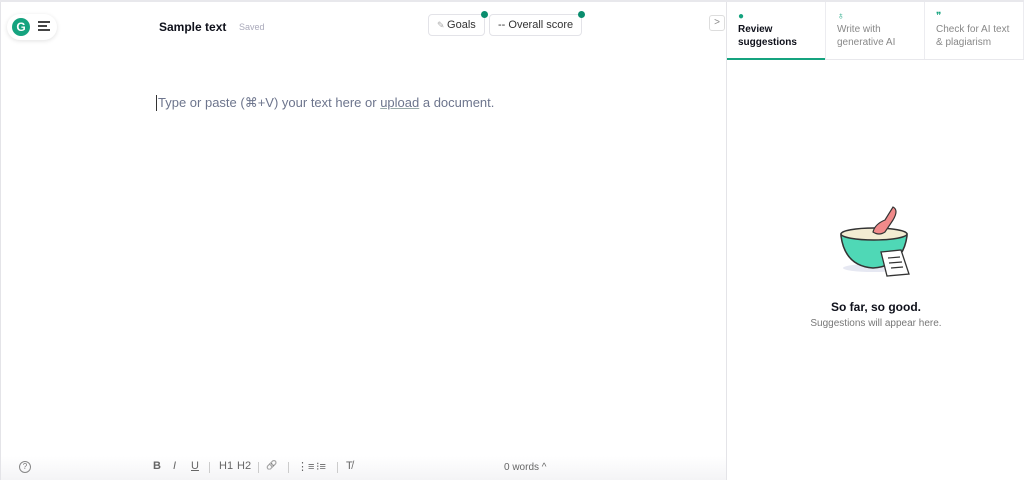 This screenshot has height=480, width=1024. What do you see at coordinates (44, 27) in the screenshot?
I see `outline-menu-icon` at bounding box center [44, 27].